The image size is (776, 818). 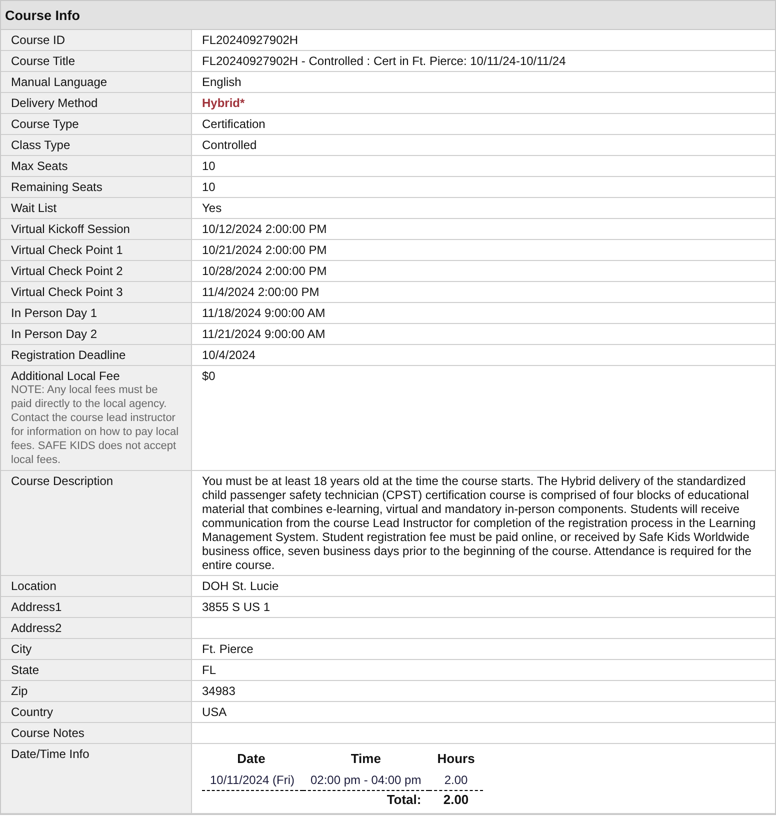 I want to click on total-value: 2.00, so click(x=456, y=800).